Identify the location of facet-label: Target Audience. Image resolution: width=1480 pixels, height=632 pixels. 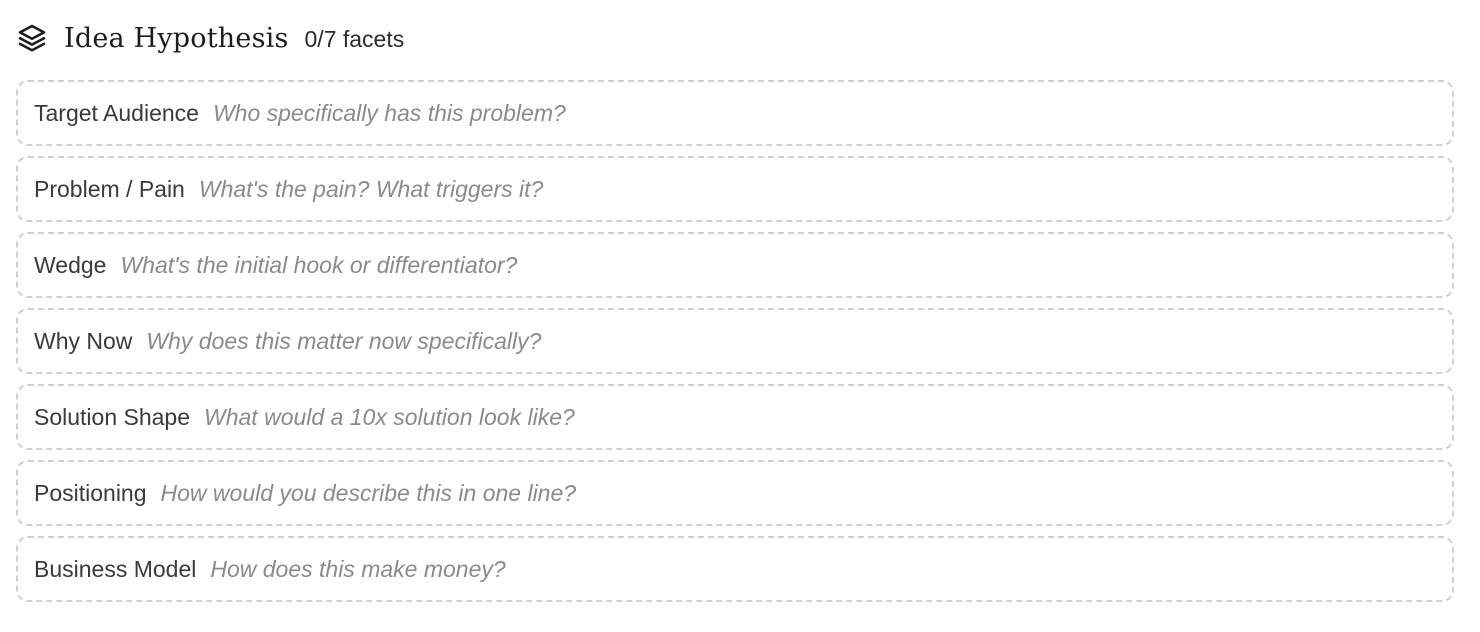
(116, 112).